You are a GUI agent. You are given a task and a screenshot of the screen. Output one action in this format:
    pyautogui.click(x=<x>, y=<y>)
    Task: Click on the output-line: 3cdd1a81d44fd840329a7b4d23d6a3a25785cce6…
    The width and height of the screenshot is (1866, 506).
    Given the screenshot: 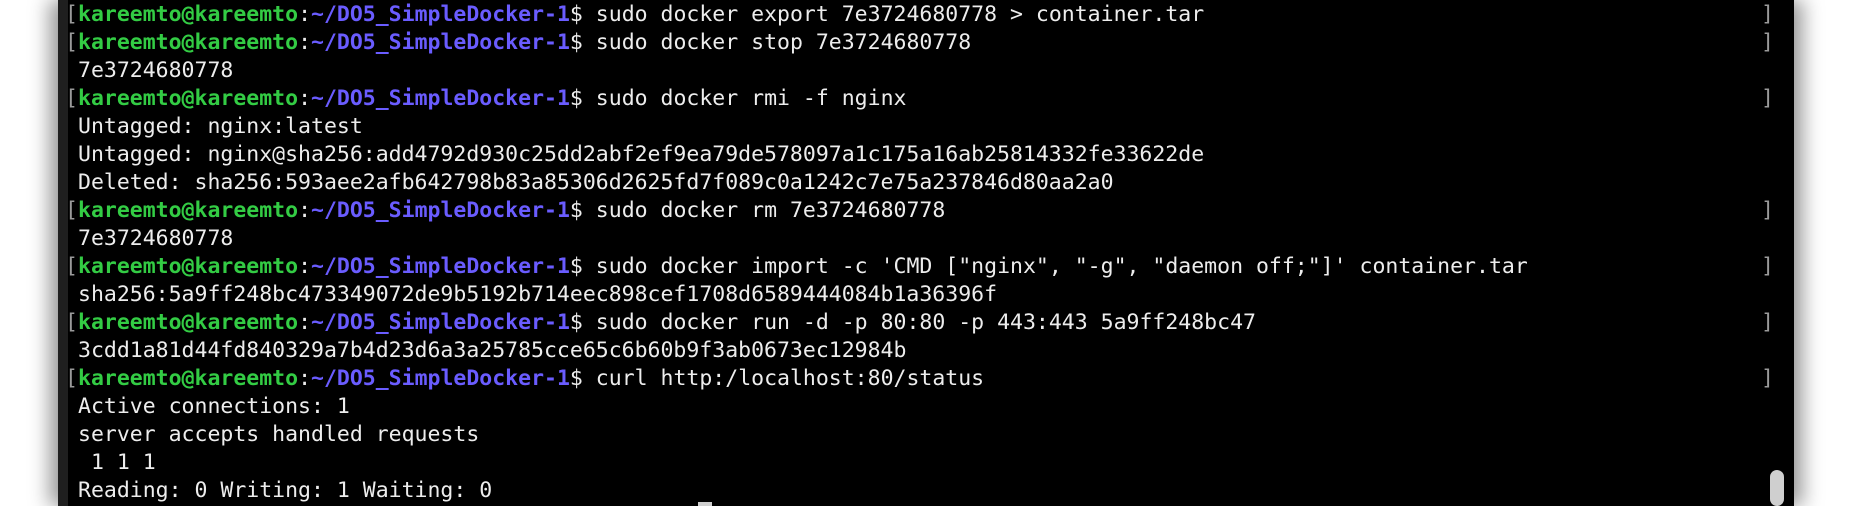 What is the action you would take?
    pyautogui.click(x=926, y=351)
    